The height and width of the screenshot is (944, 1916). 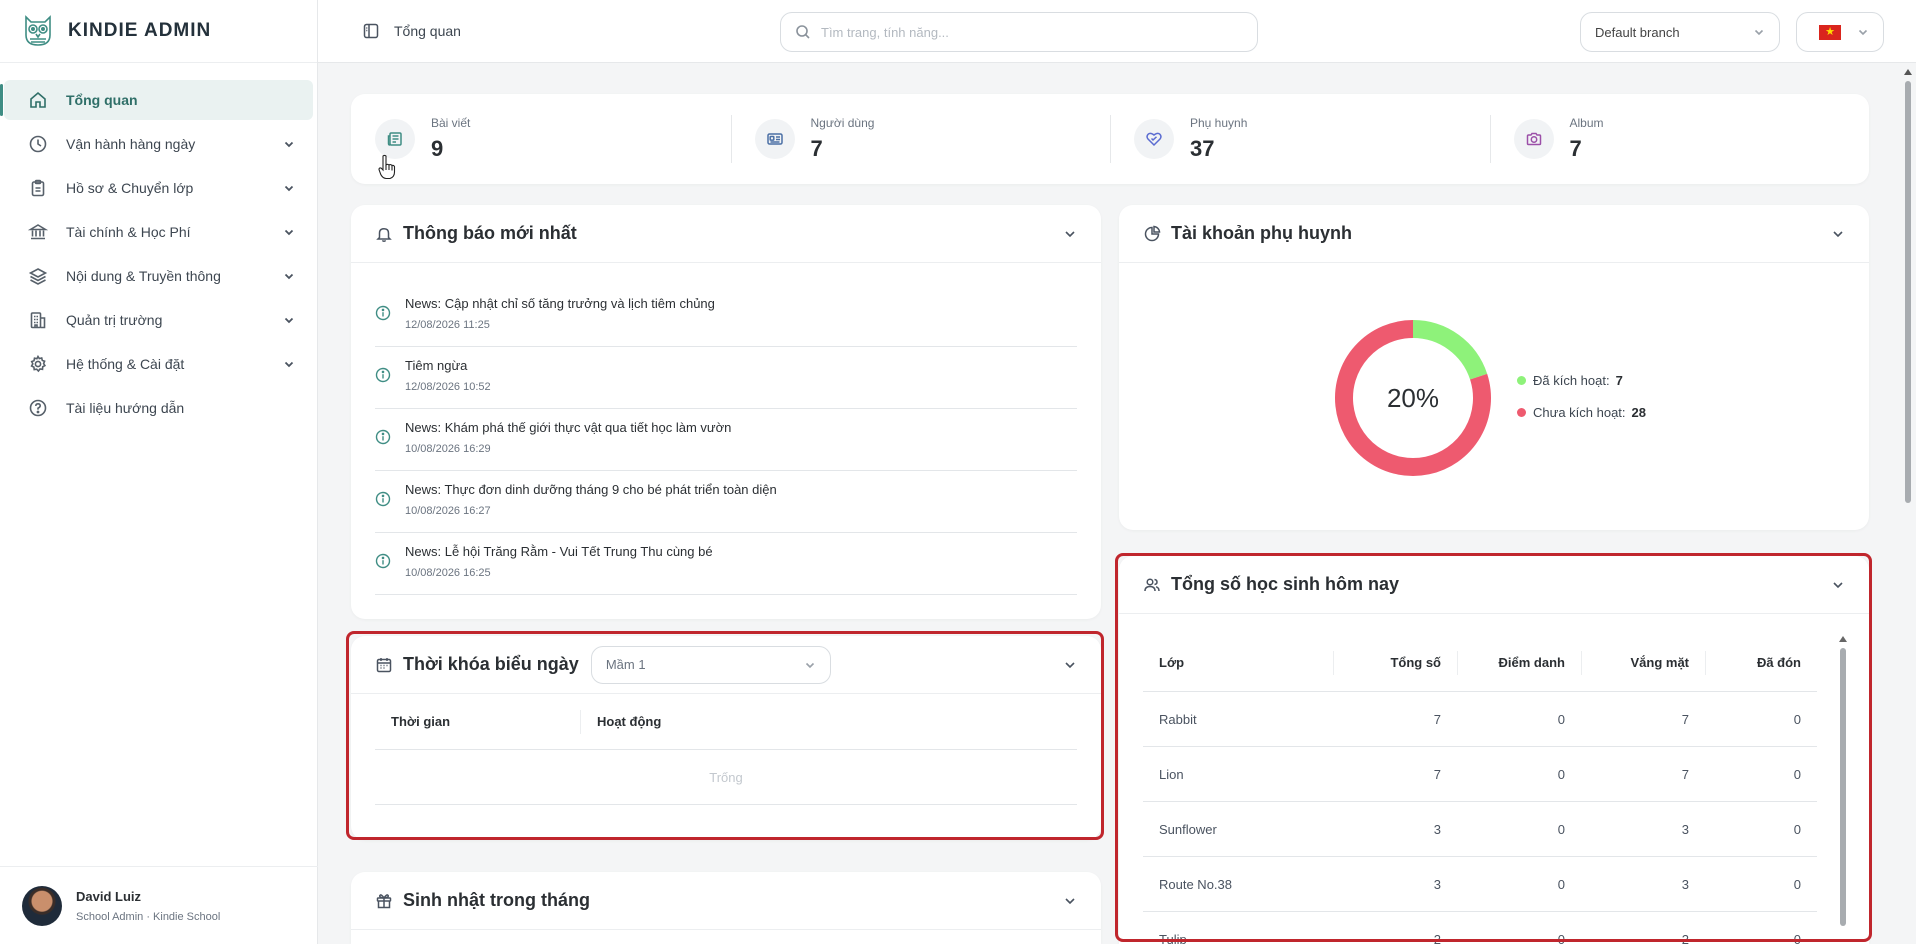 What do you see at coordinates (1521, 380) in the screenshot?
I see `legend-dot-activated` at bounding box center [1521, 380].